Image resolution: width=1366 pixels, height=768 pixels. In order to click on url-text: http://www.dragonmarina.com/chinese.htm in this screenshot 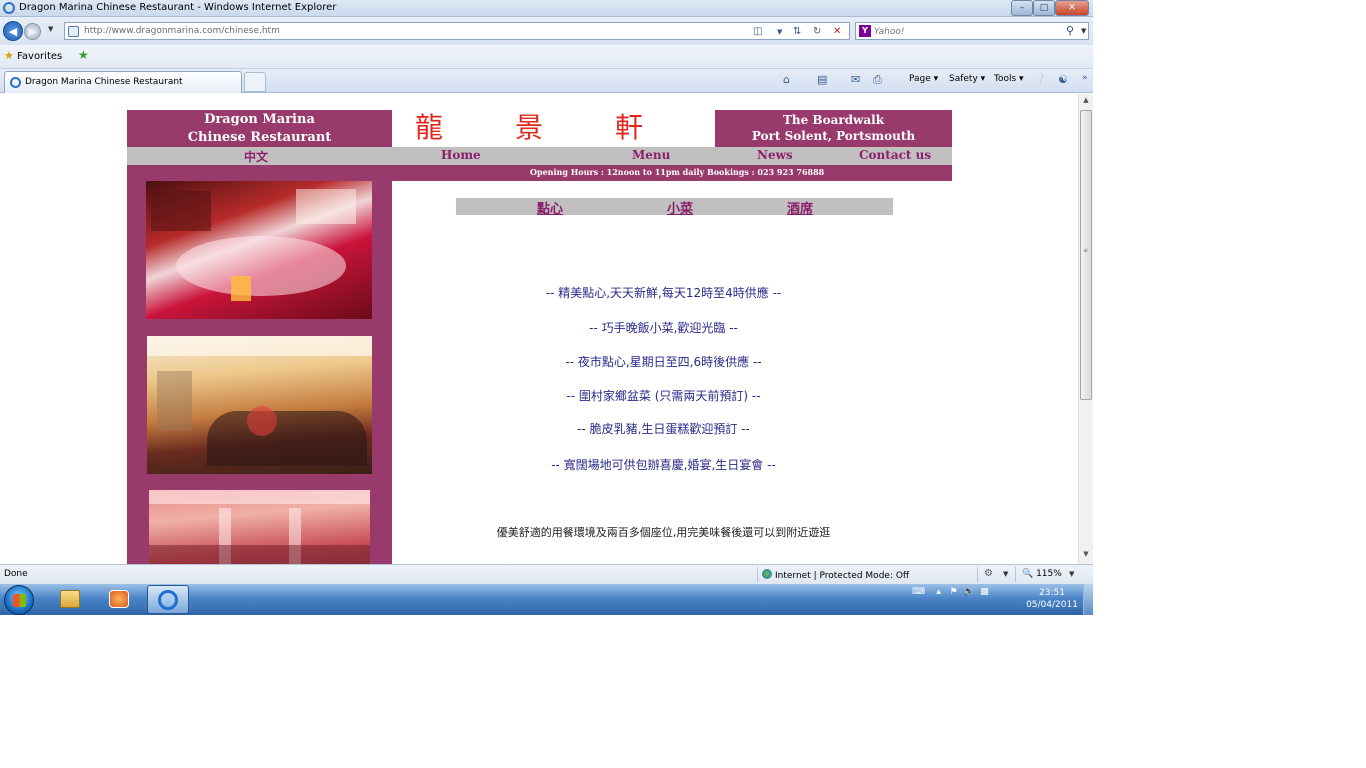, I will do `click(182, 31)`.